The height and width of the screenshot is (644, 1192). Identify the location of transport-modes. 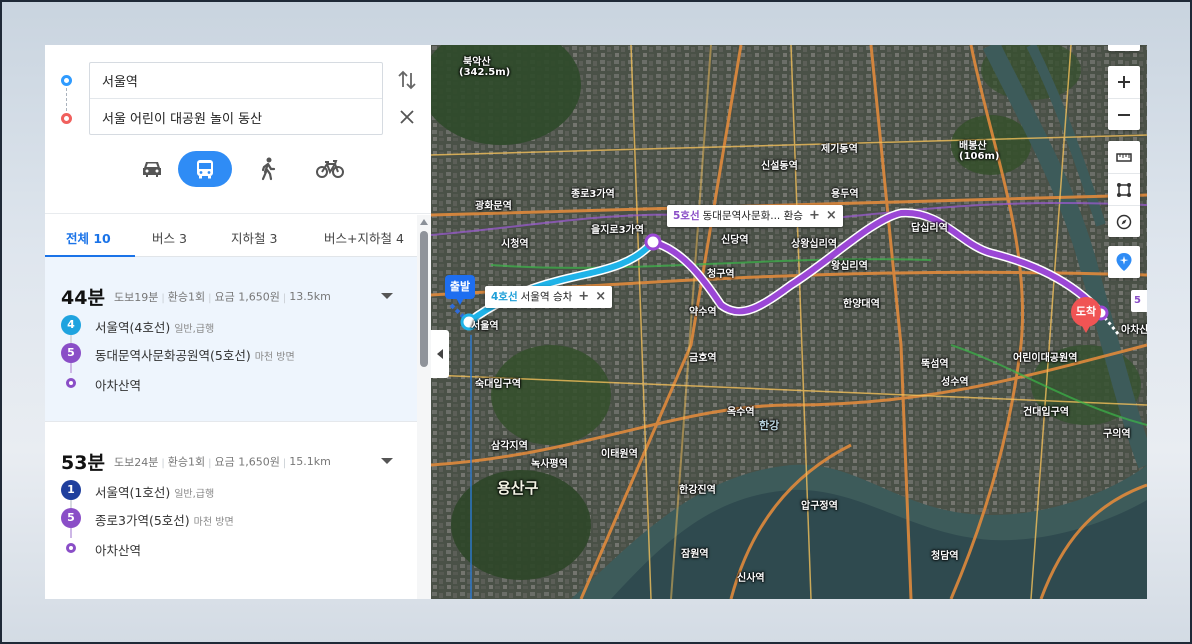
(245, 169).